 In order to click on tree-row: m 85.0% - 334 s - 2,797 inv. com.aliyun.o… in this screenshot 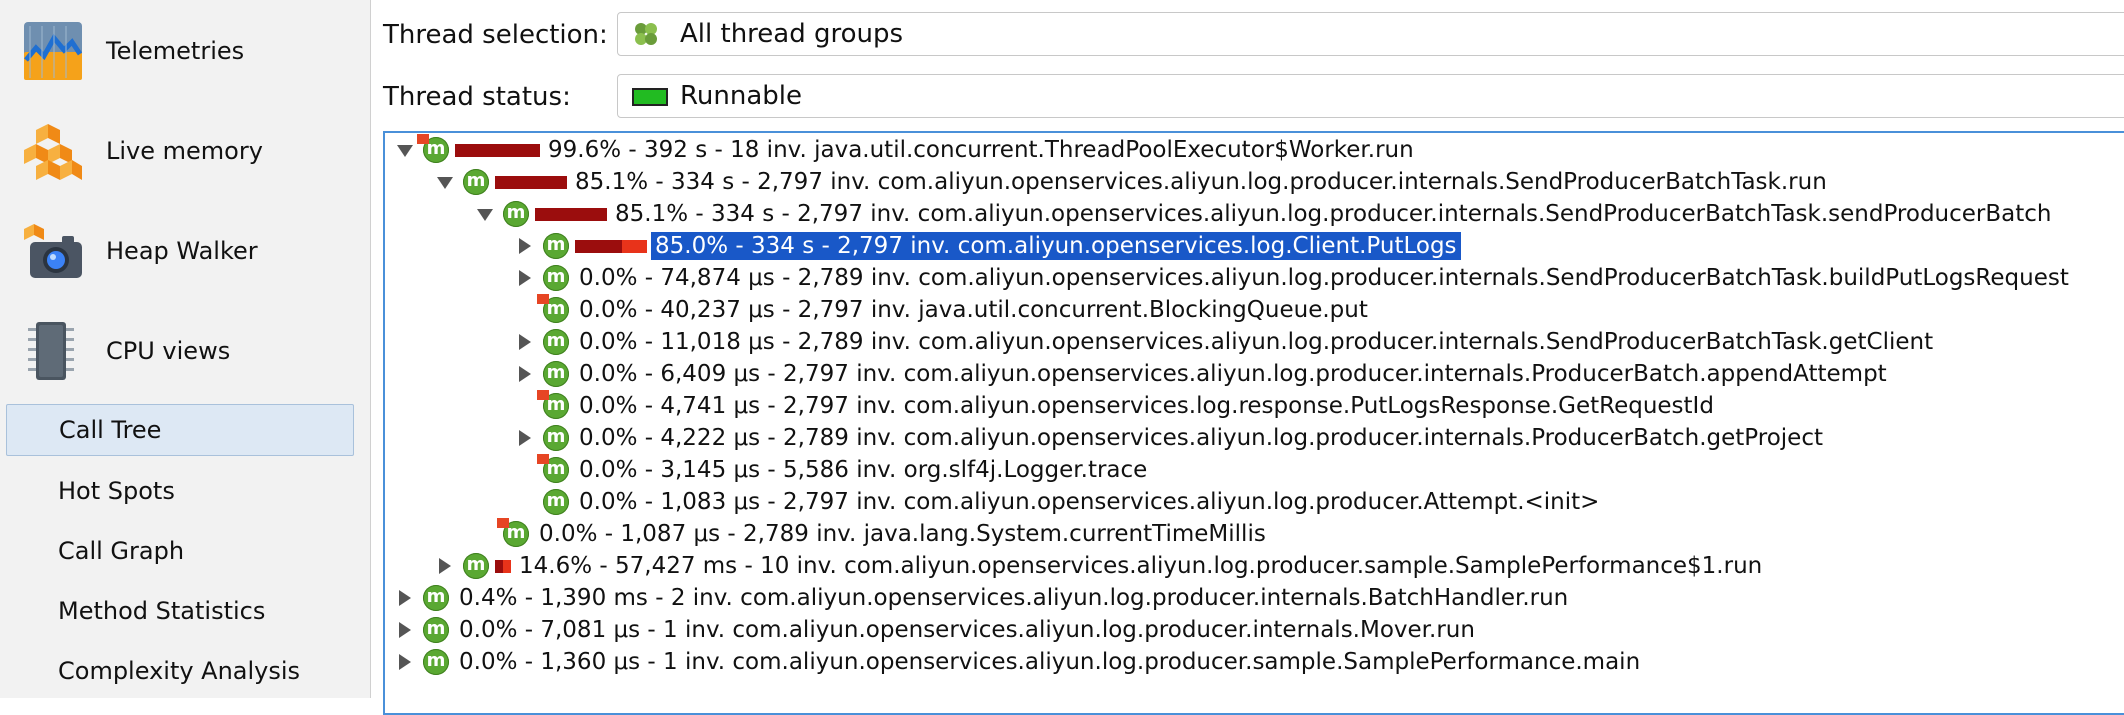, I will do `click(1254, 246)`.